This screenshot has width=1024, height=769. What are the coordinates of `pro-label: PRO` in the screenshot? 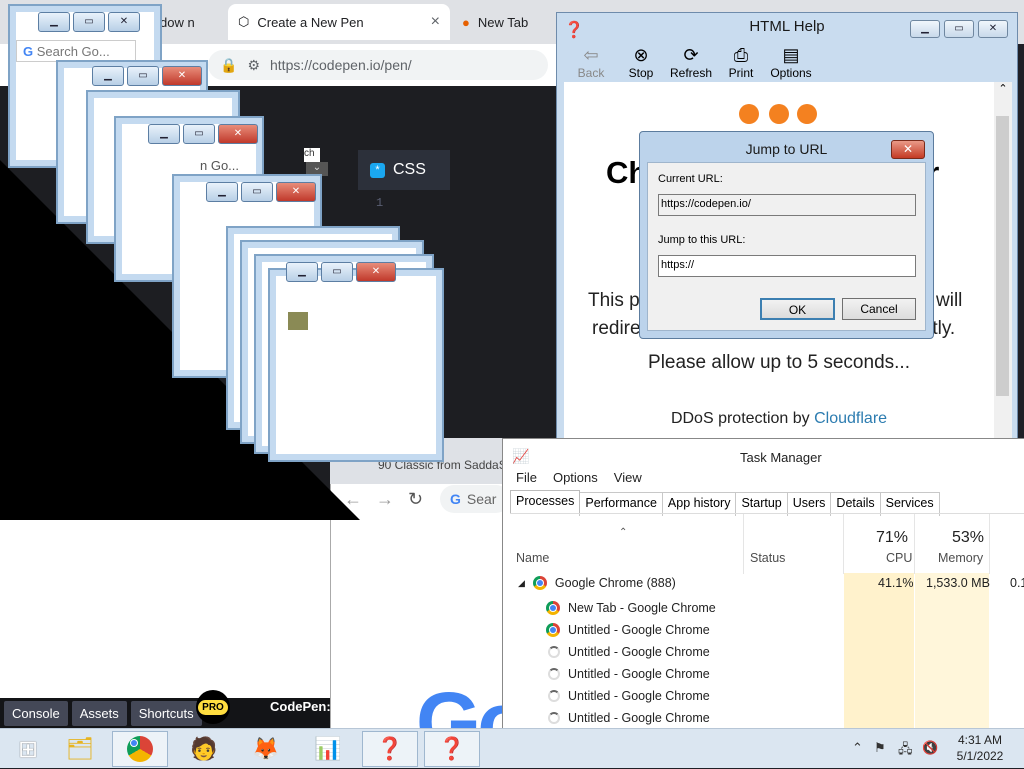 It's located at (213, 707).